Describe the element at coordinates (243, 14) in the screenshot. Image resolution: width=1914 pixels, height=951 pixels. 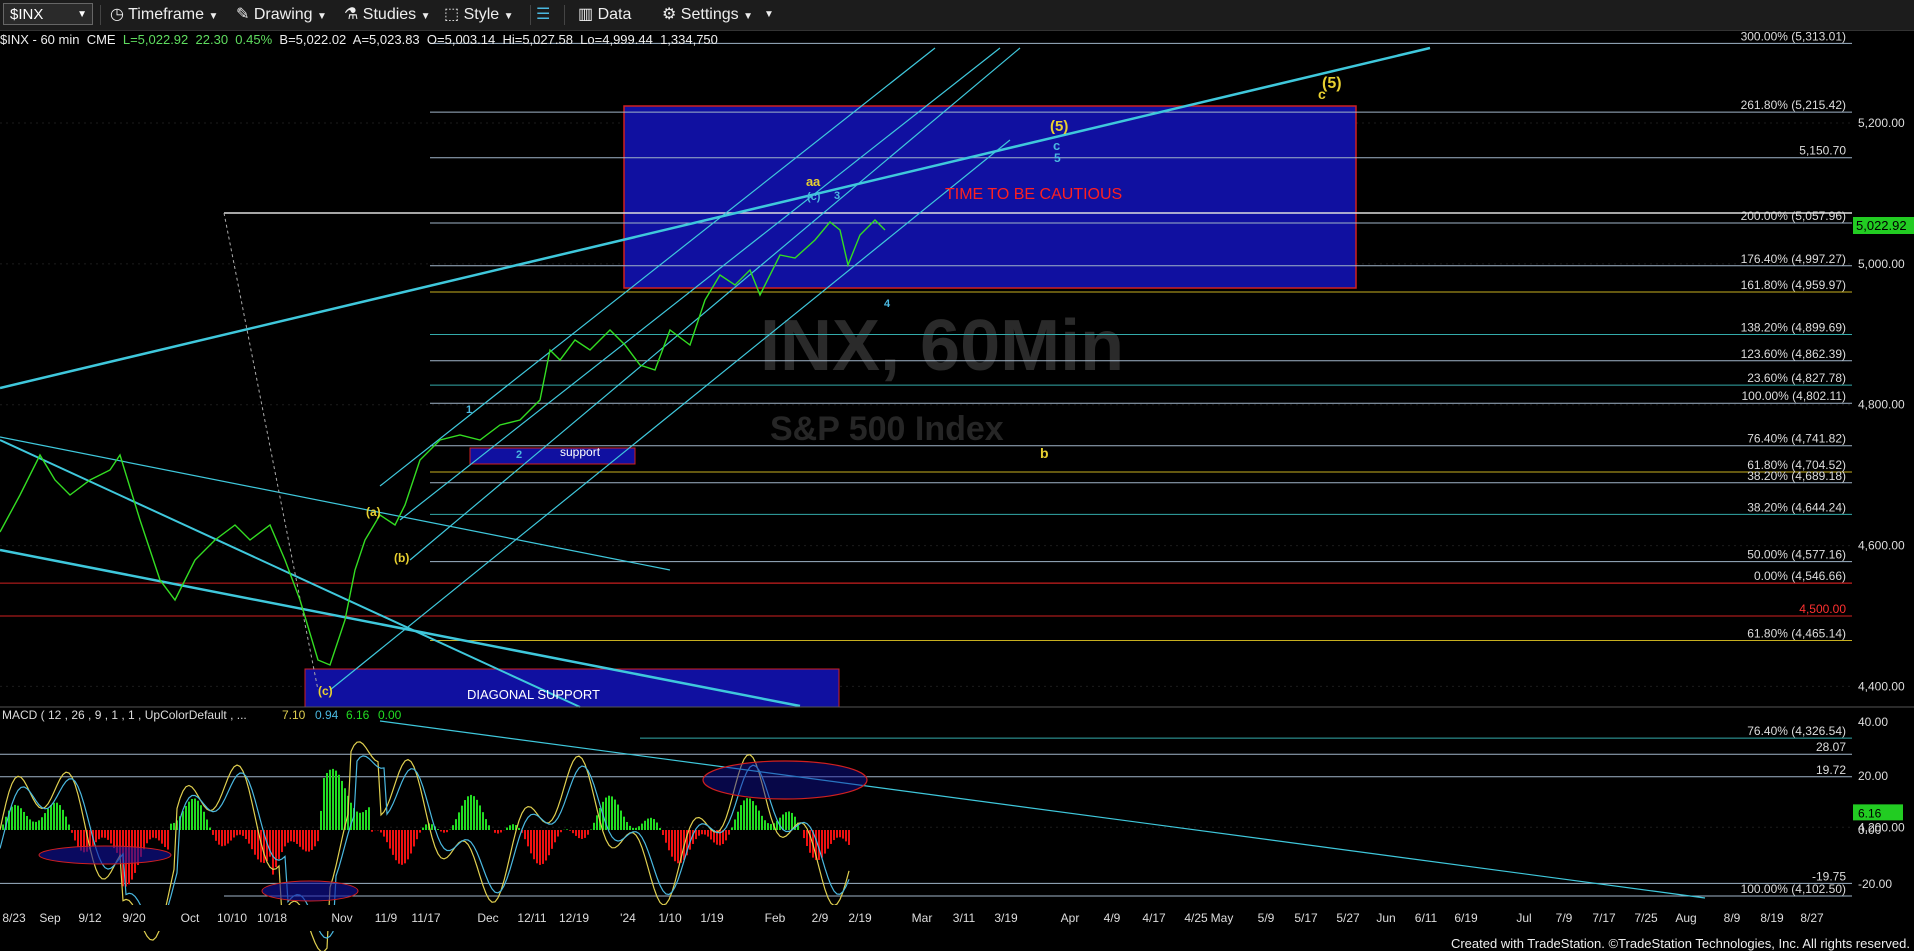
I see `pencil-icon: ✎` at that location.